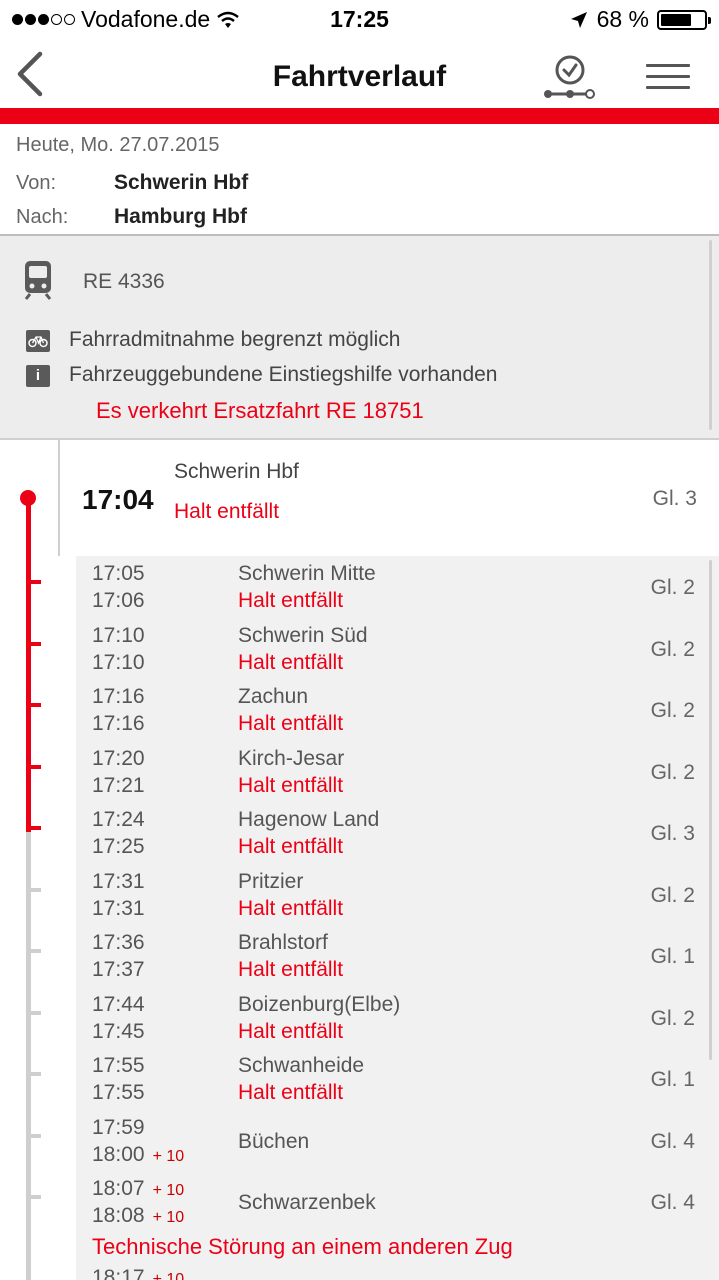 Image resolution: width=719 pixels, height=1280 pixels. What do you see at coordinates (118, 1273) in the screenshot?
I see `stop-time: 18:17` at bounding box center [118, 1273].